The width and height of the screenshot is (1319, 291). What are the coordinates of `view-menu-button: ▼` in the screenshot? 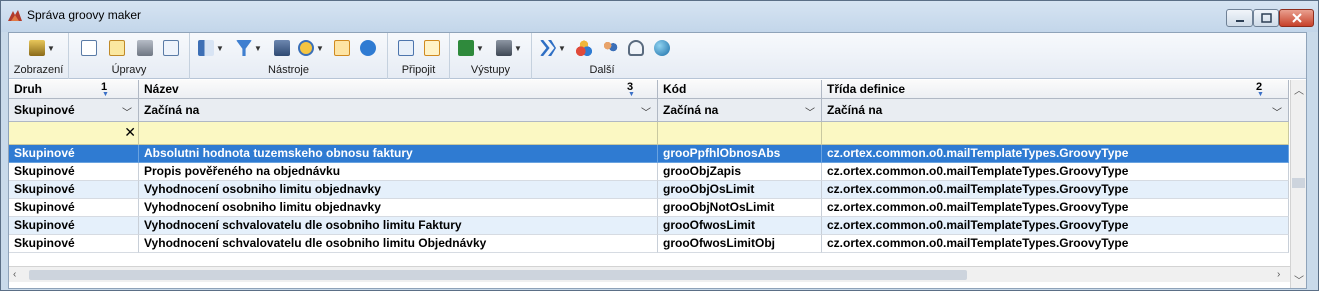 It's located at (42, 48).